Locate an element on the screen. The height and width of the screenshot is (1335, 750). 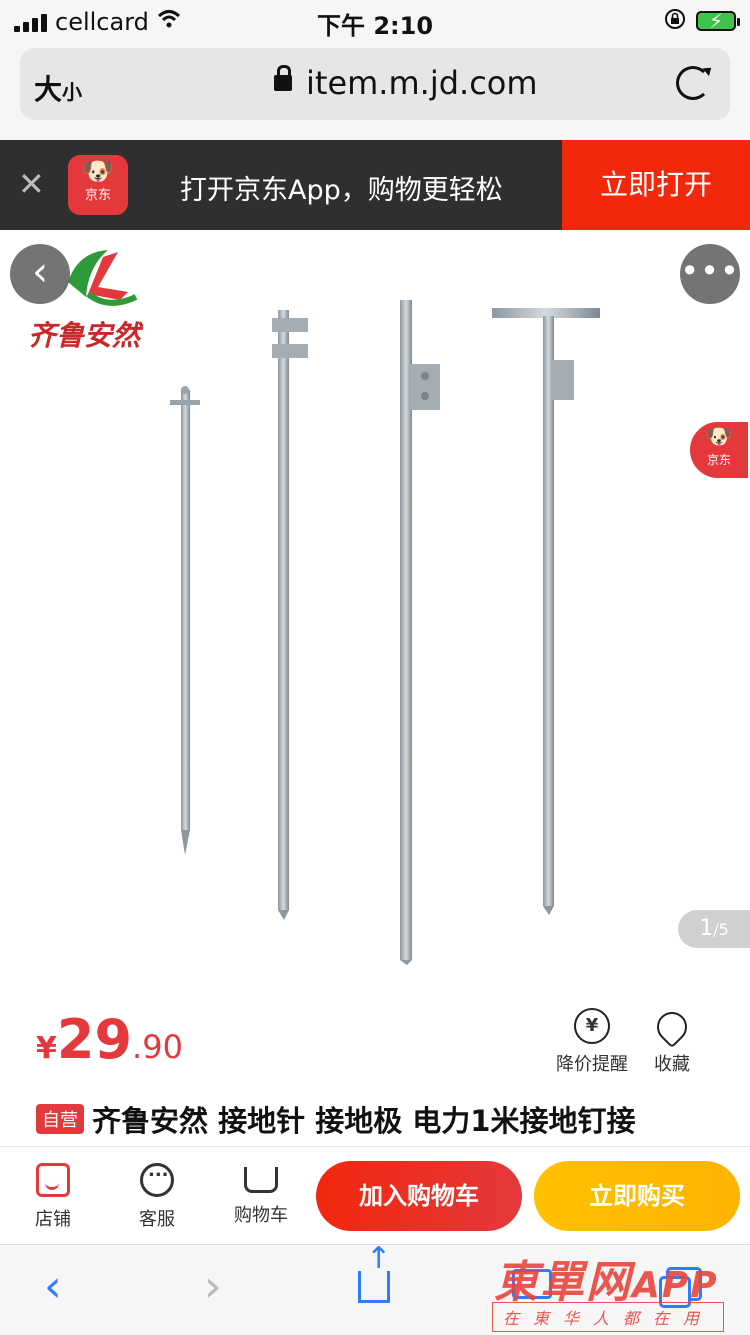
watermark-main: 東單网APP is located at coordinates (606, 1278).